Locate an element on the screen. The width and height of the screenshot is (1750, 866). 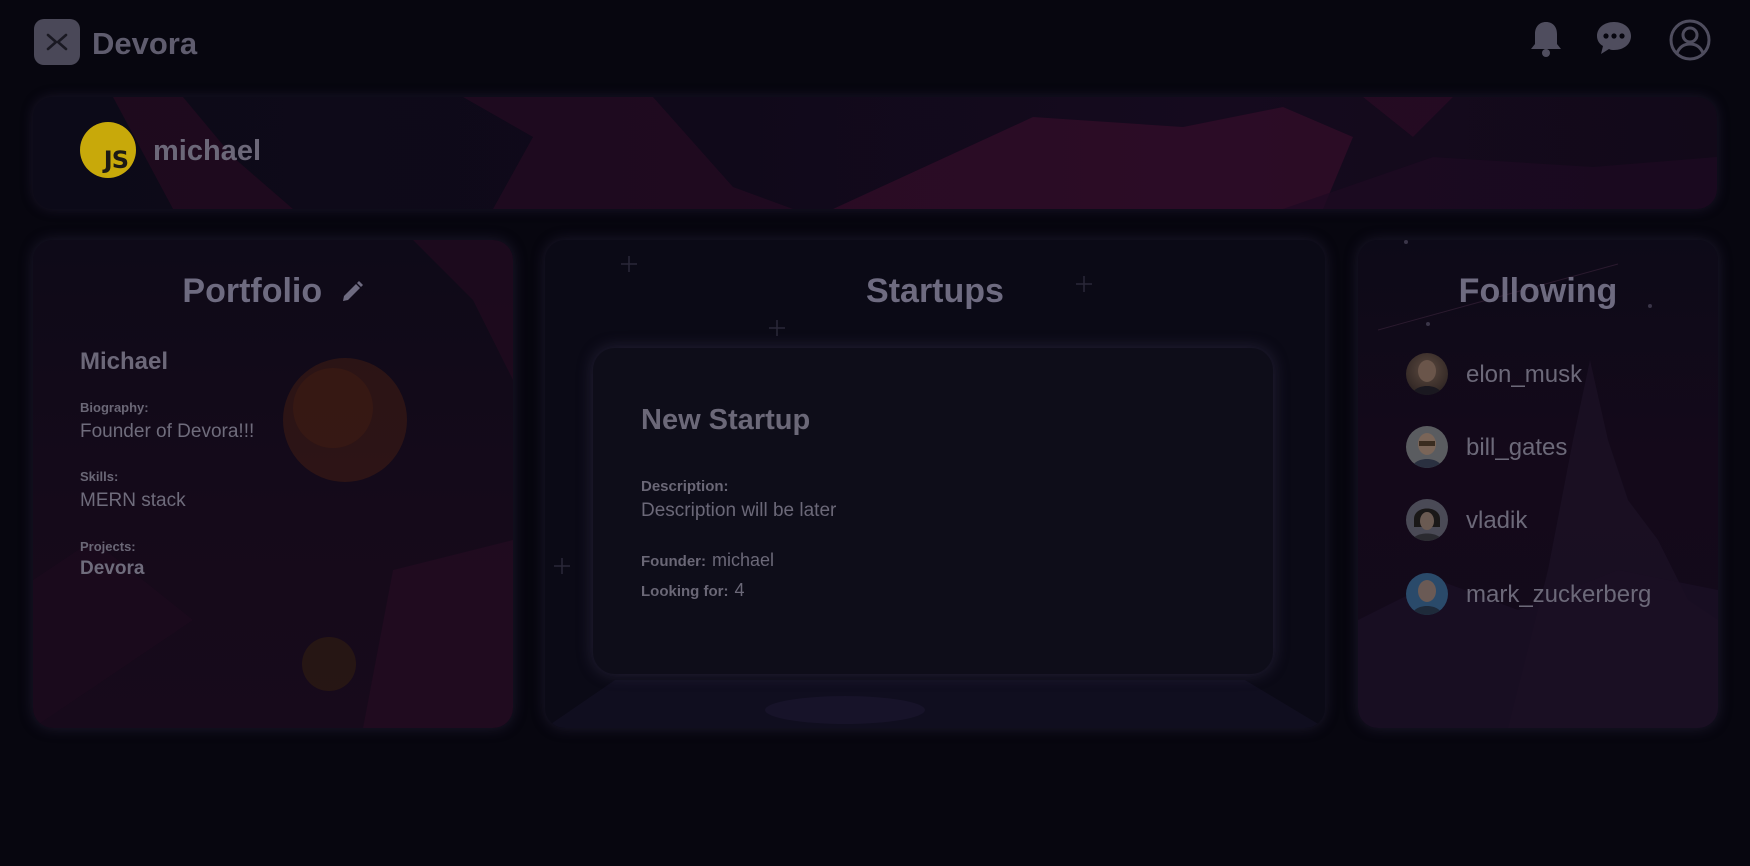
avatar-elon-musk is located at coordinates (1427, 374).